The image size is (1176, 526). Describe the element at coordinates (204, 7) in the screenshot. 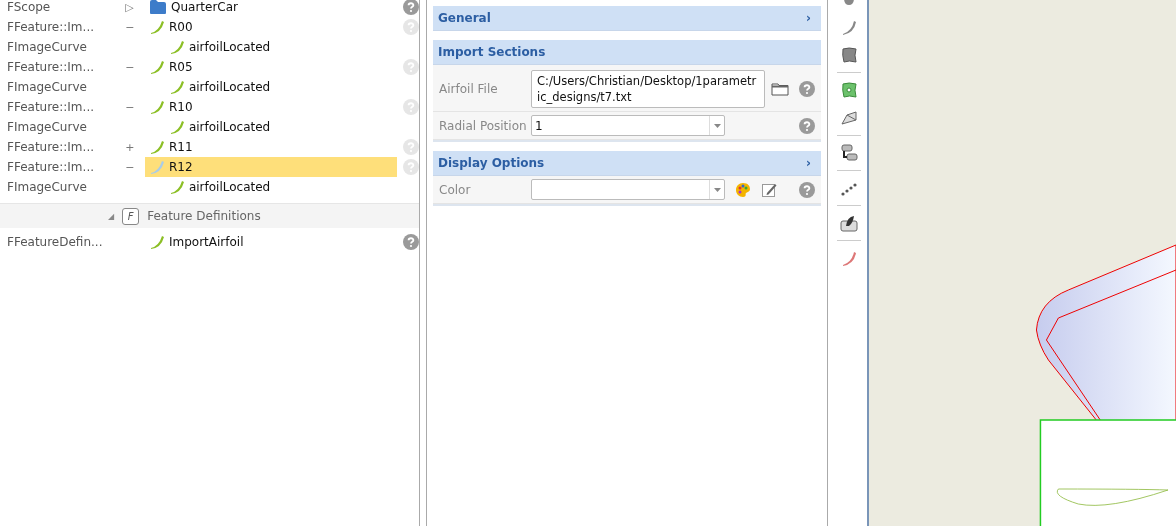

I see `node-label: QuarterCar` at that location.